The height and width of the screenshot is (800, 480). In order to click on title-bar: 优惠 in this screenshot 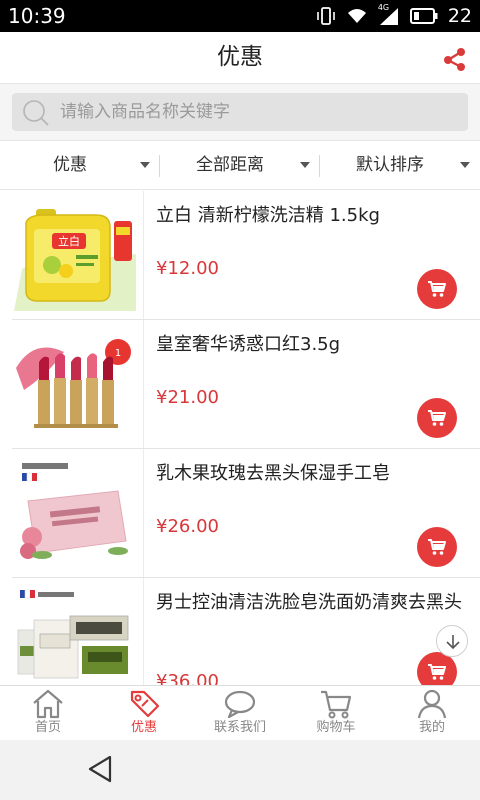, I will do `click(240, 58)`.